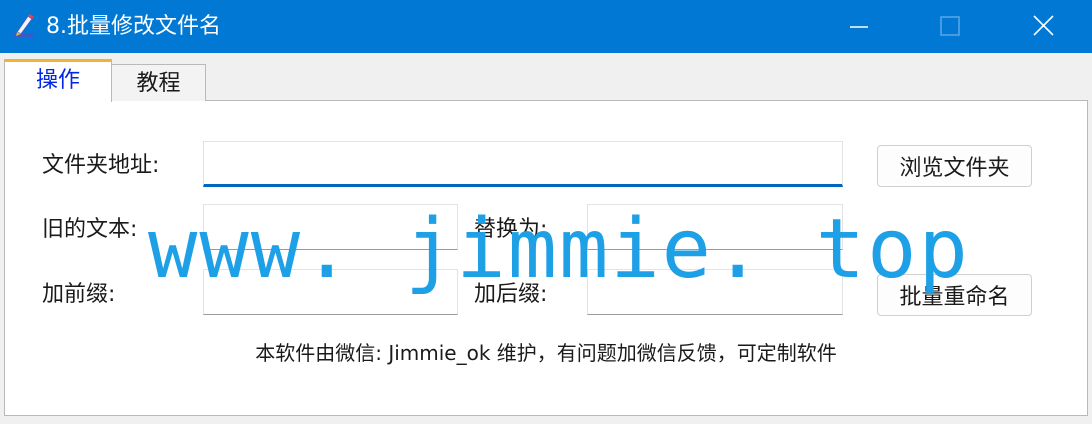 Image resolution: width=1092 pixels, height=424 pixels. Describe the element at coordinates (523, 164) in the screenshot. I see `folder-path-input` at that location.